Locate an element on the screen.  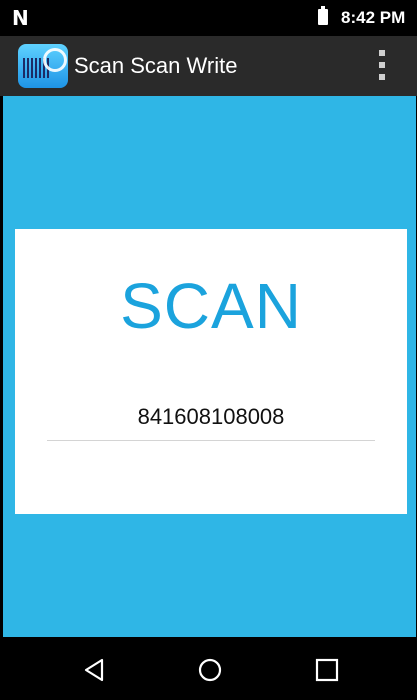
scan-title: SCAN is located at coordinates (211, 306).